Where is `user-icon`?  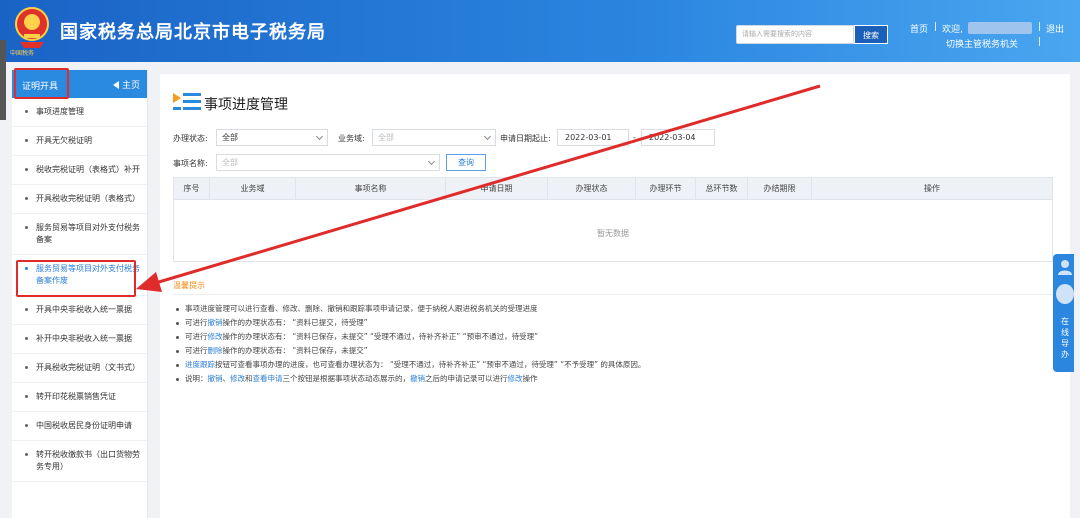 user-icon is located at coordinates (1065, 267).